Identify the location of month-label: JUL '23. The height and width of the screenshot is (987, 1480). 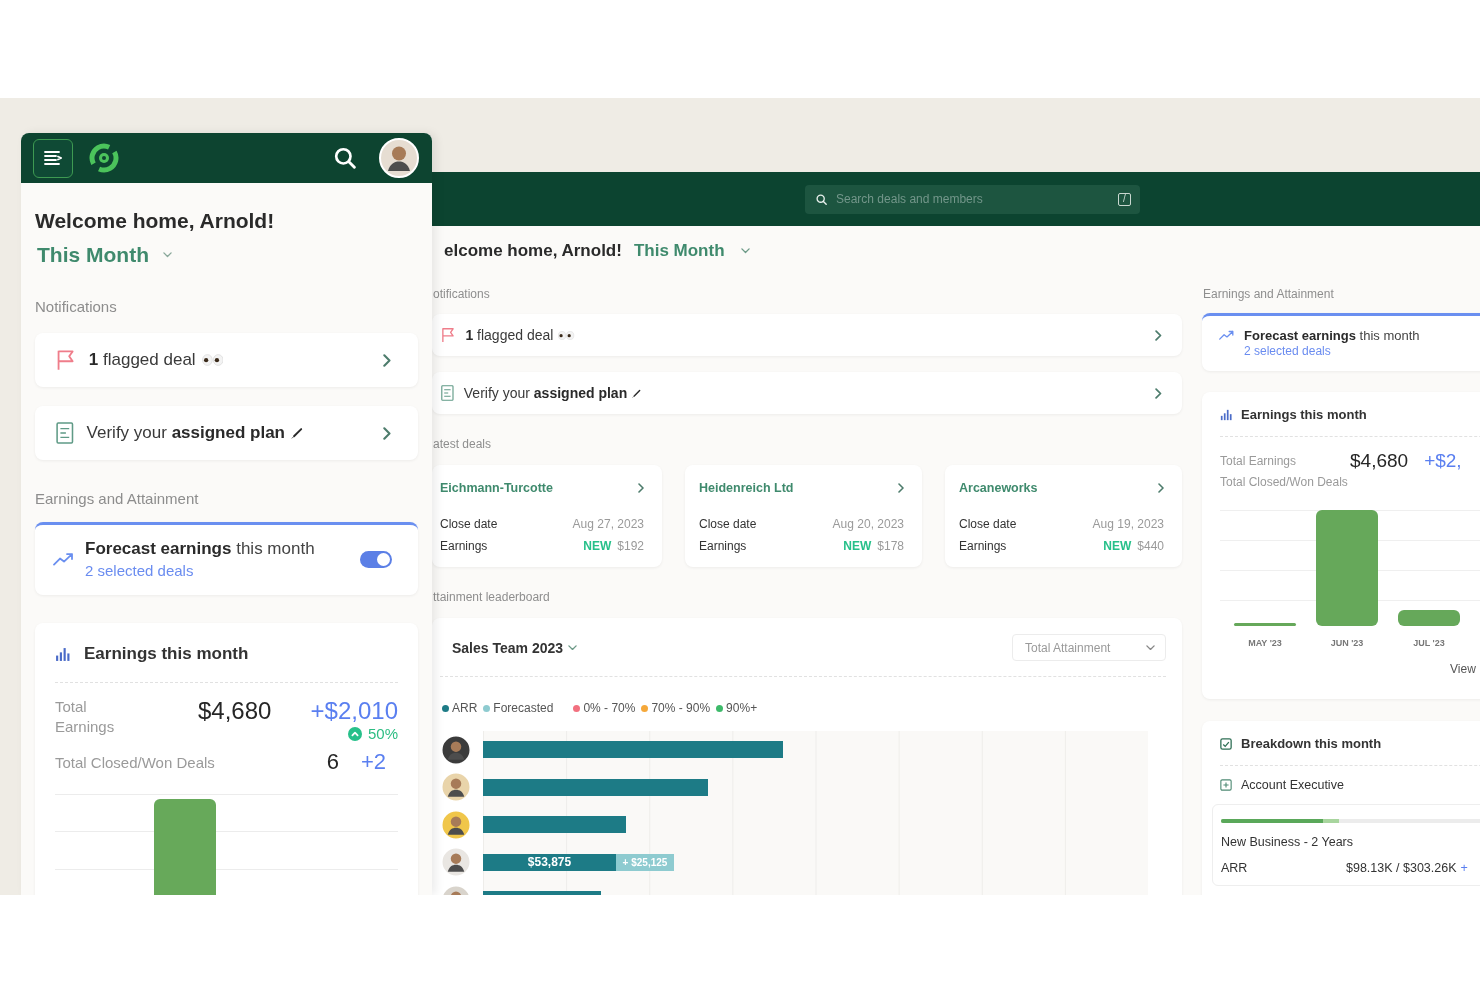
(1429, 643).